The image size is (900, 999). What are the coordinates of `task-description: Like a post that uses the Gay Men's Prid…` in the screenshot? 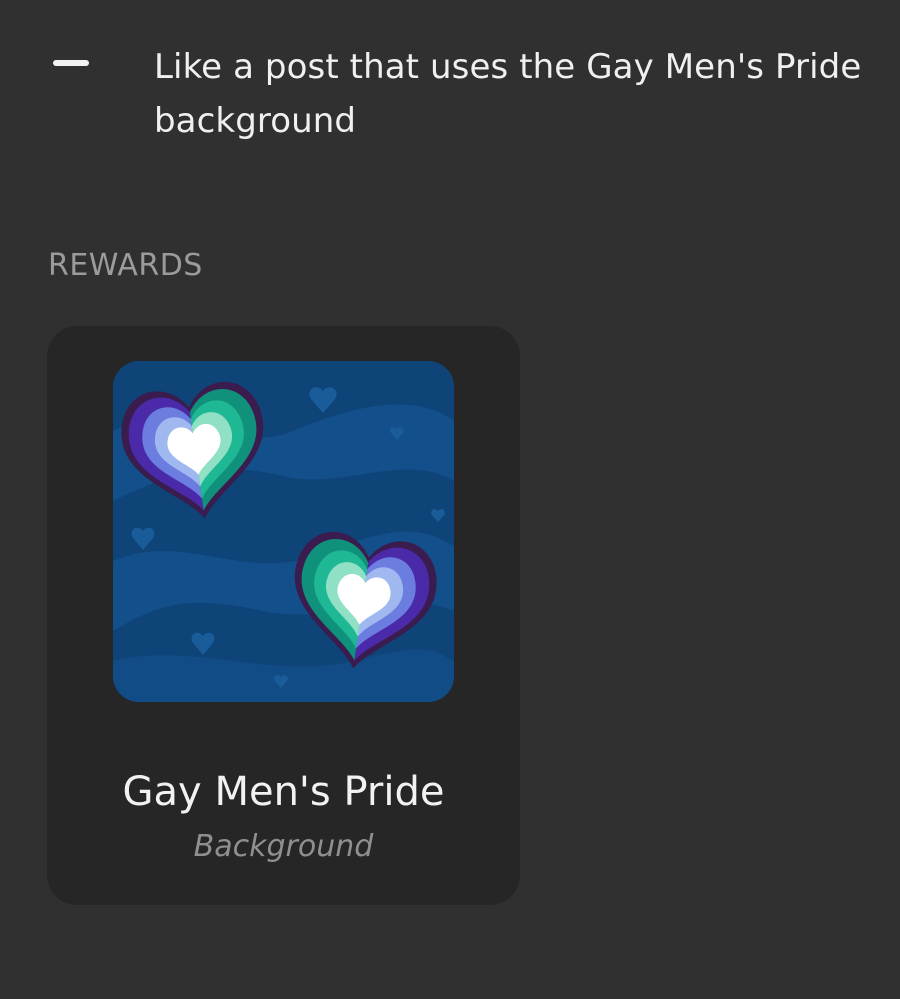 It's located at (508, 94).